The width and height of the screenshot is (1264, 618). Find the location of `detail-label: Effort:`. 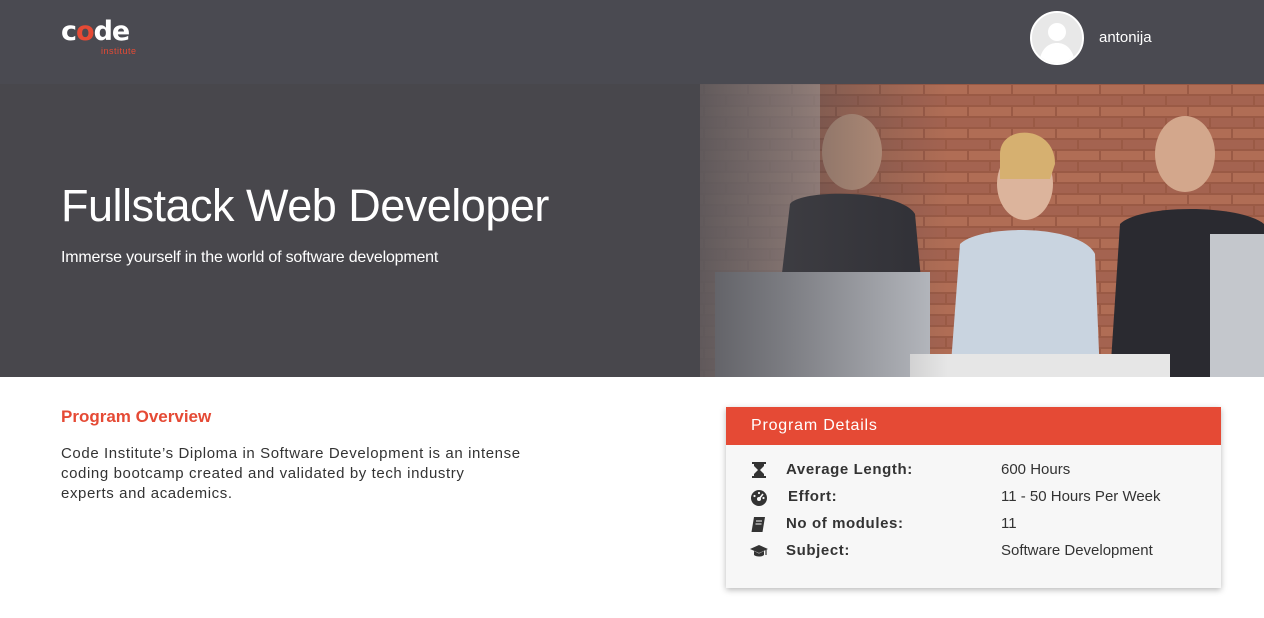

detail-label: Effort: is located at coordinates (813, 496).